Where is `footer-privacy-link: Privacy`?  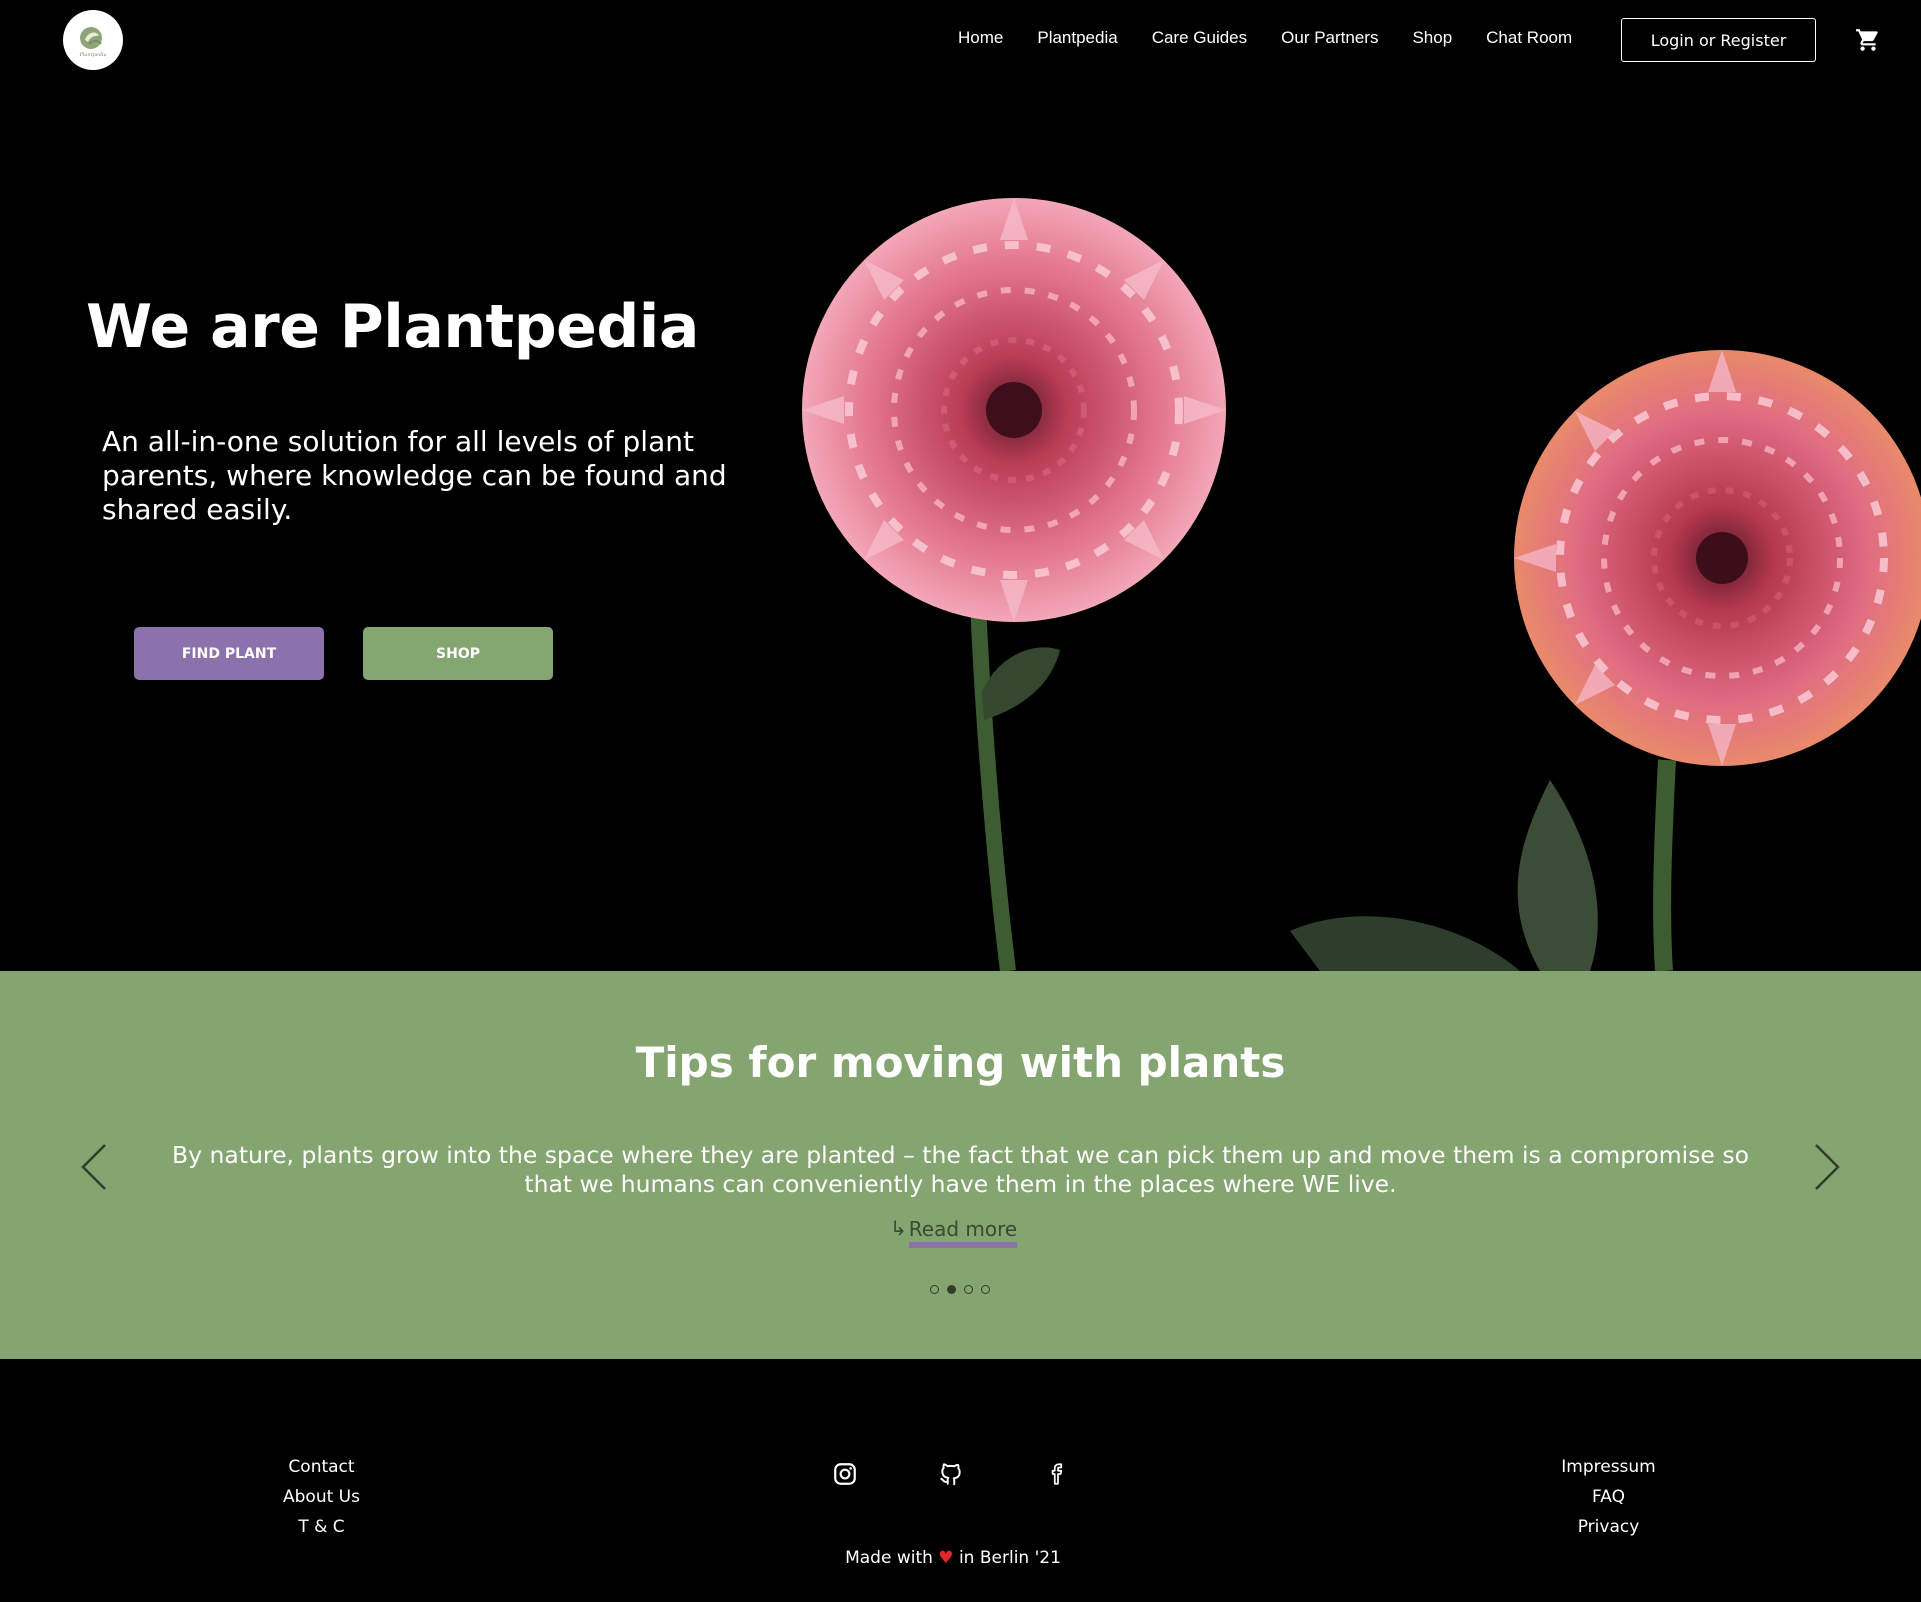 footer-privacy-link: Privacy is located at coordinates (1608, 1527).